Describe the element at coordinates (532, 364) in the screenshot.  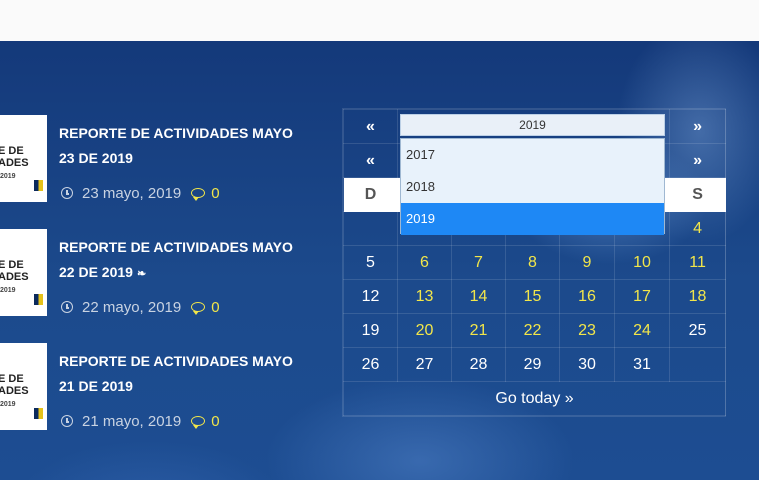
I see `day-cell: 29` at that location.